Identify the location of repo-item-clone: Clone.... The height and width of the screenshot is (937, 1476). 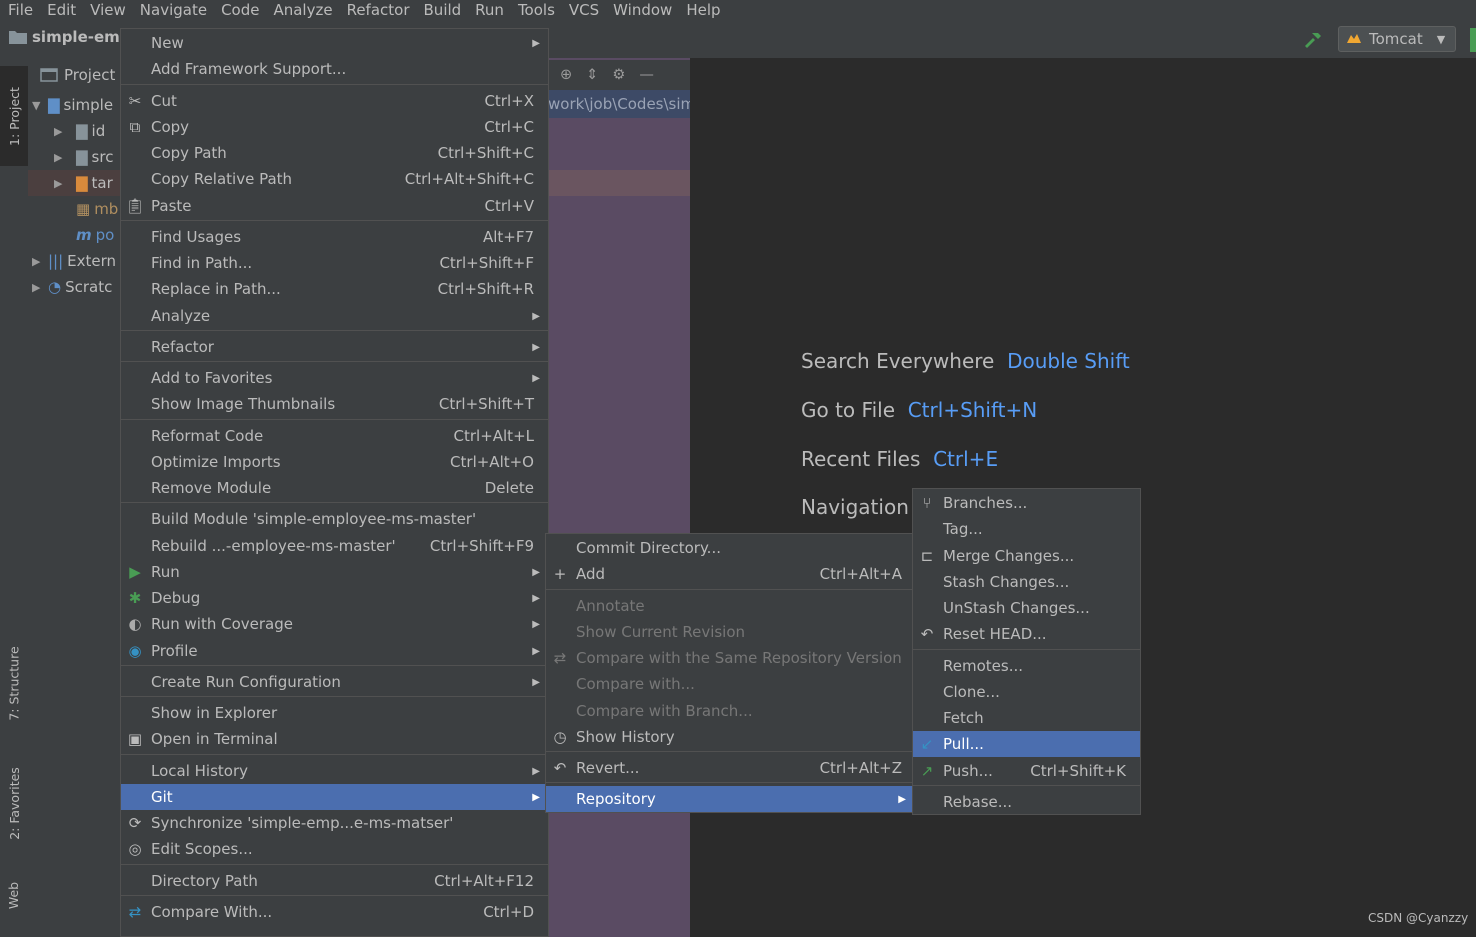
(1026, 692).